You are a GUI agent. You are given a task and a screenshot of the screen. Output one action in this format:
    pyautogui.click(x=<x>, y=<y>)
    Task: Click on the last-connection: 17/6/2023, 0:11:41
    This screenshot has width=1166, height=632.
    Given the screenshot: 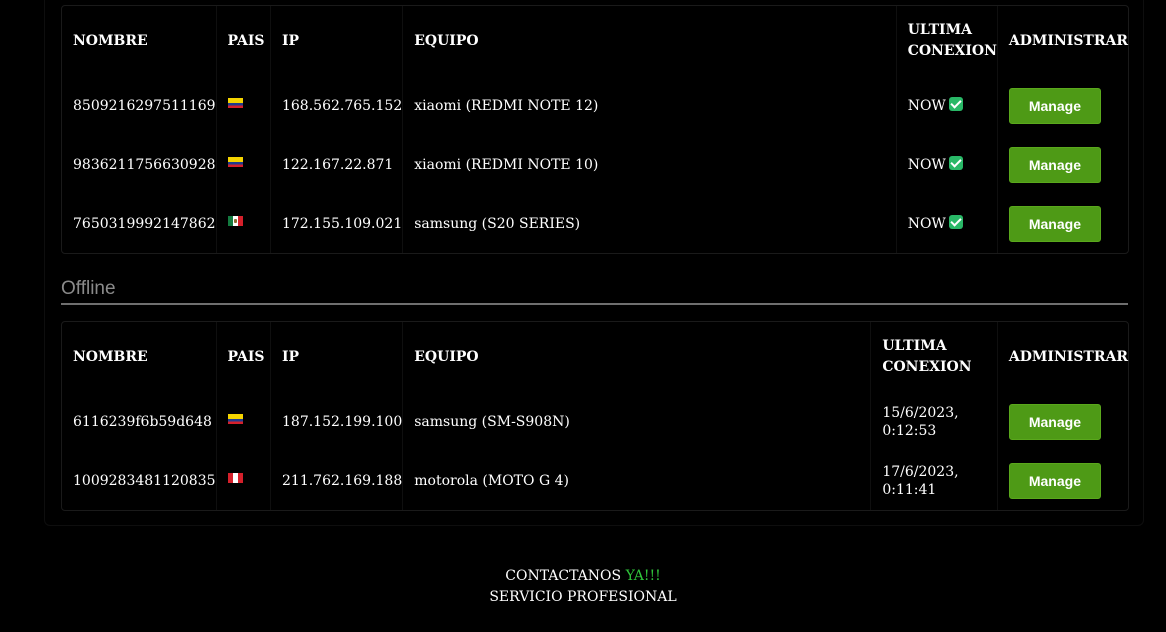 What is the action you would take?
    pyautogui.click(x=934, y=480)
    